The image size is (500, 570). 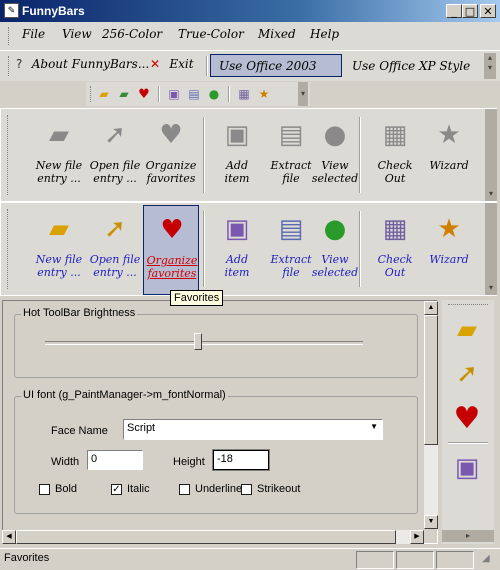 What do you see at coordinates (411, 66) in the screenshot?
I see `office-xp-style-button: Use Office XP Style` at bounding box center [411, 66].